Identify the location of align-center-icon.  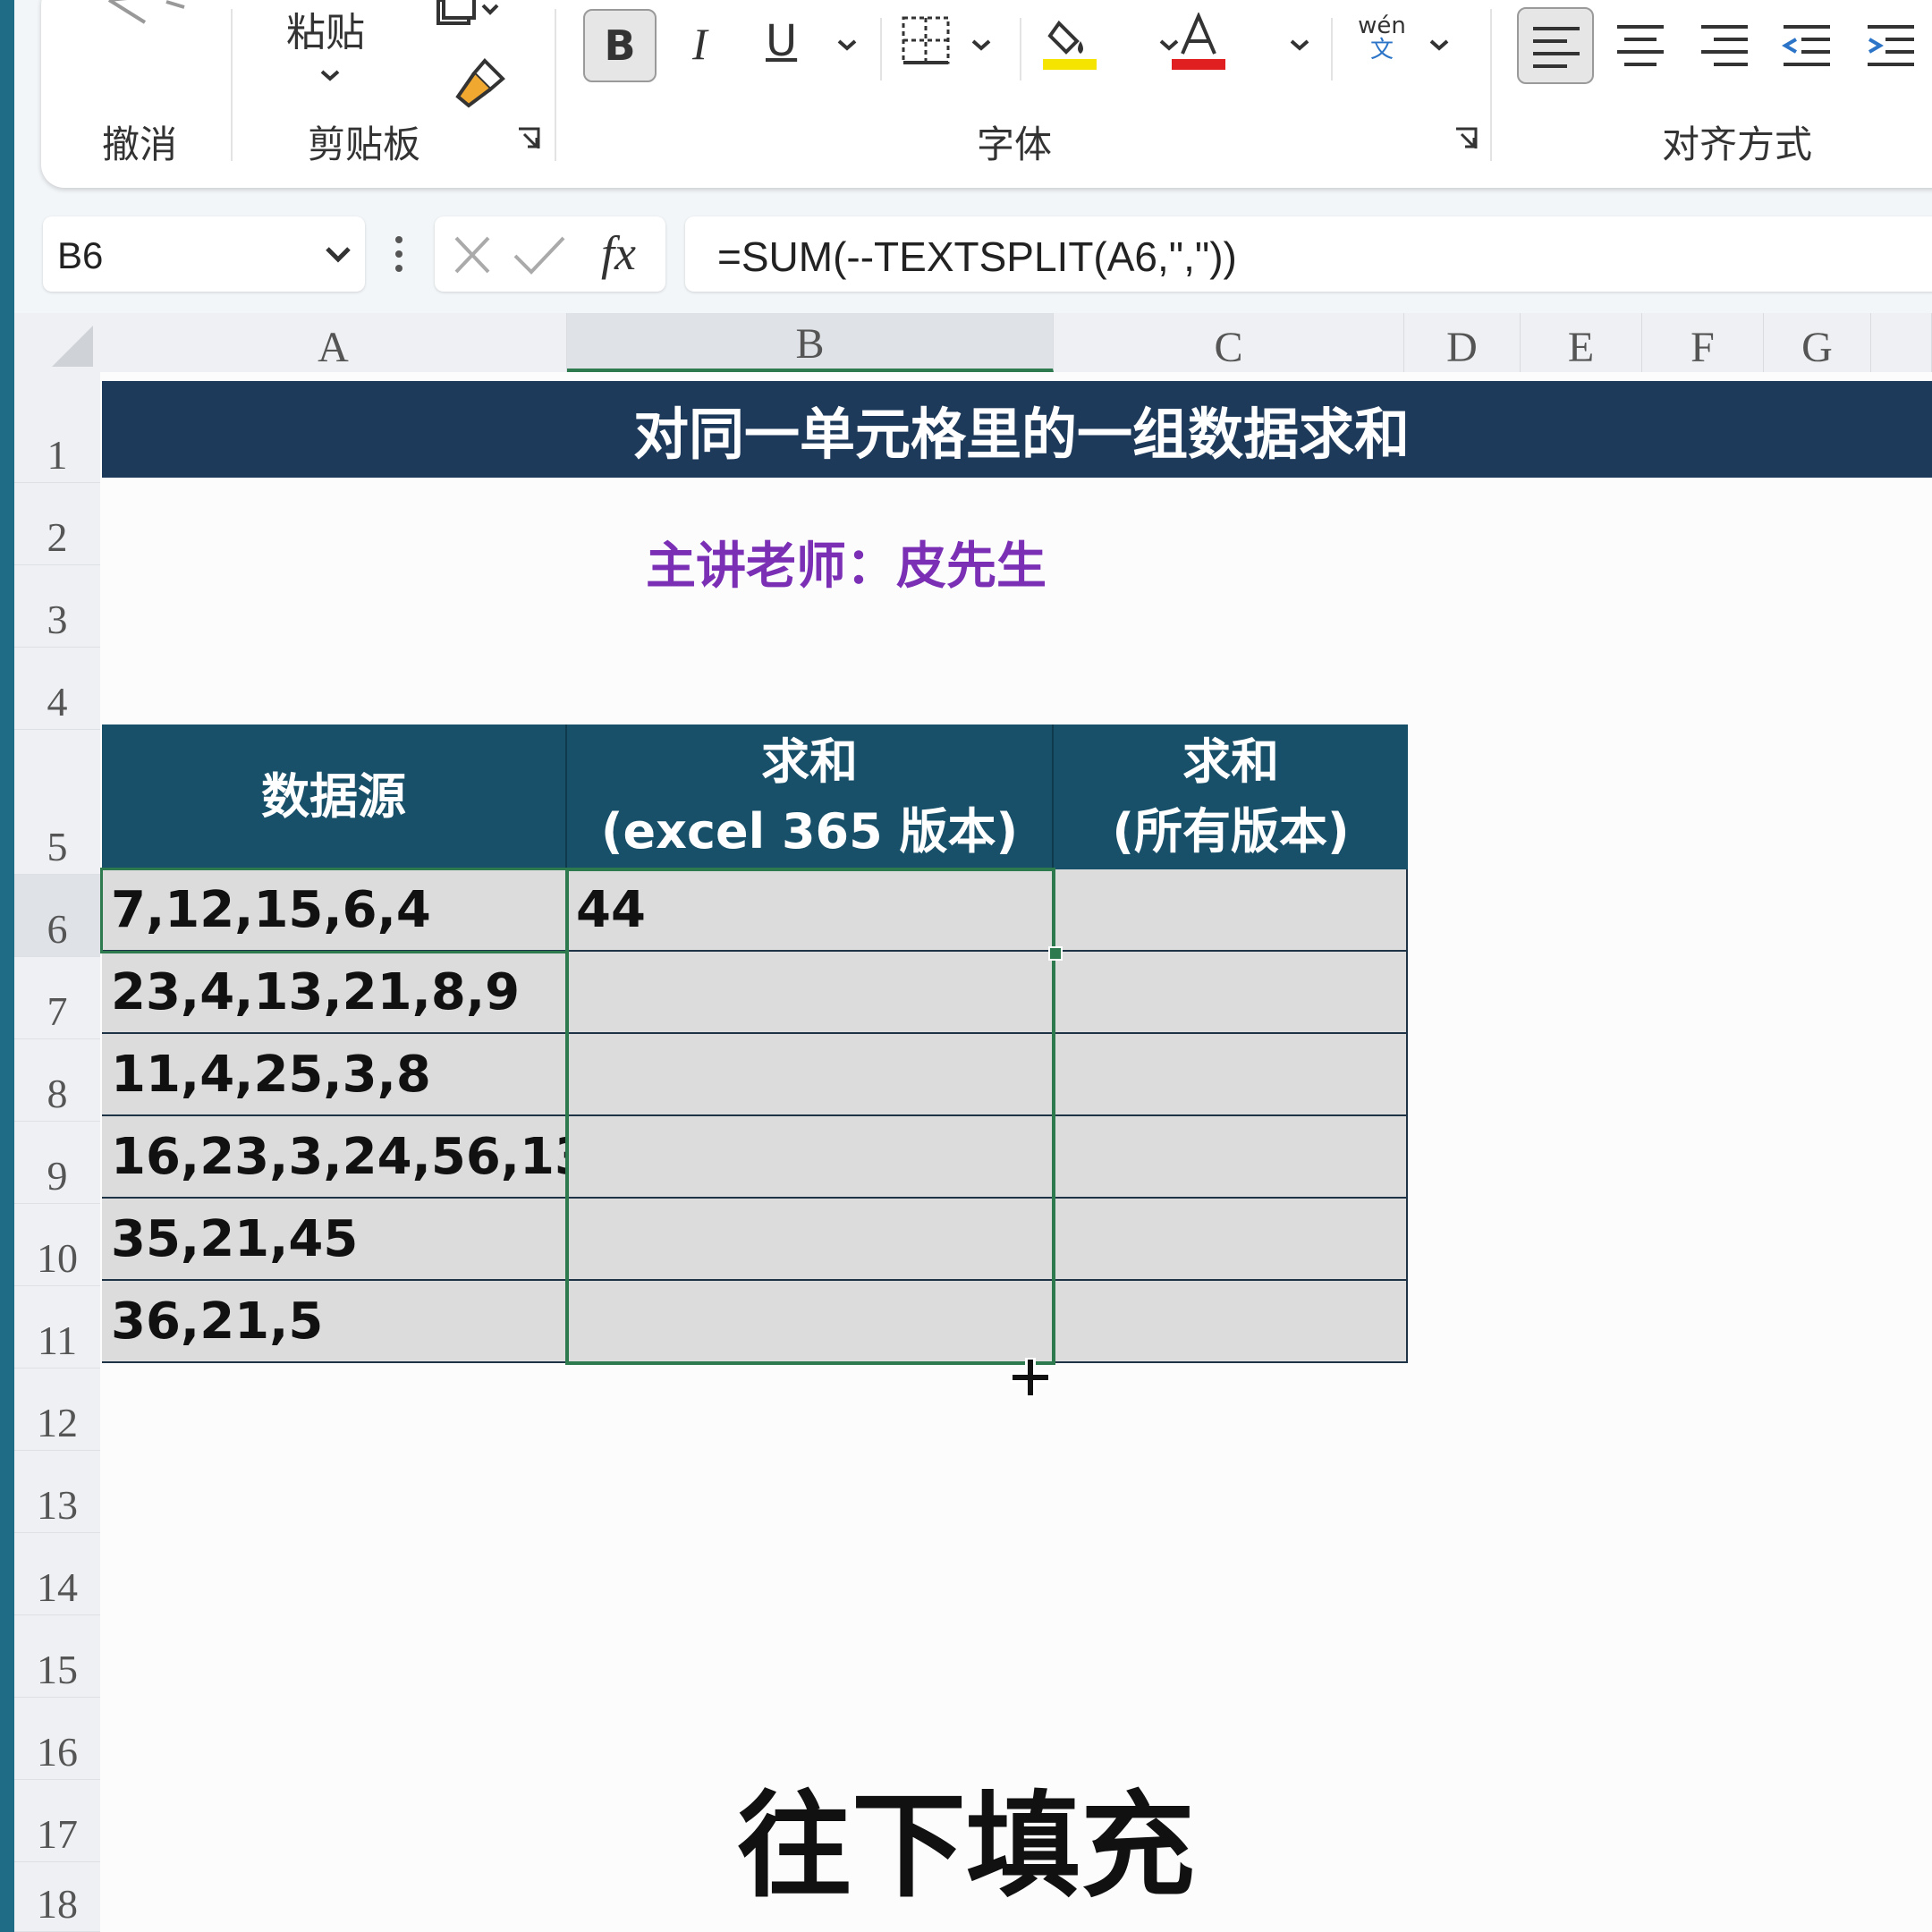
(1640, 44).